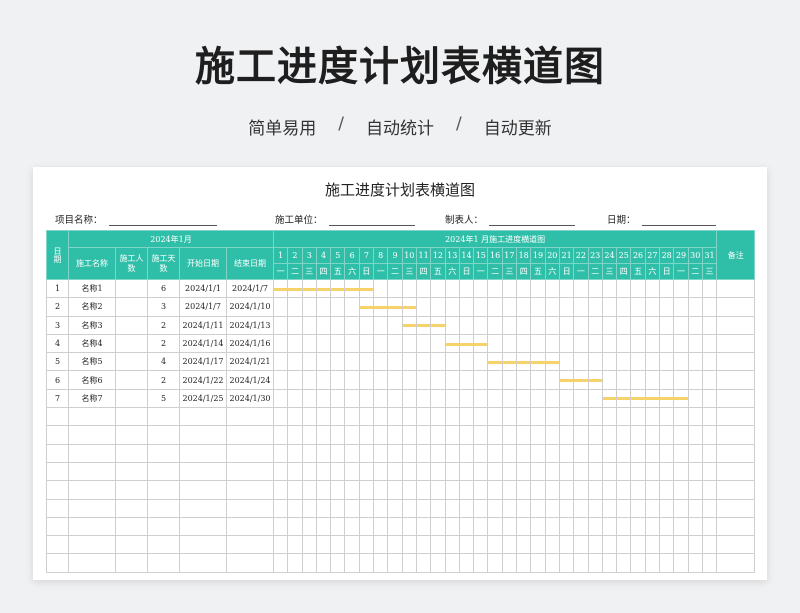 The image size is (800, 613). Describe the element at coordinates (131, 362) in the screenshot. I see `workers-cell` at that location.